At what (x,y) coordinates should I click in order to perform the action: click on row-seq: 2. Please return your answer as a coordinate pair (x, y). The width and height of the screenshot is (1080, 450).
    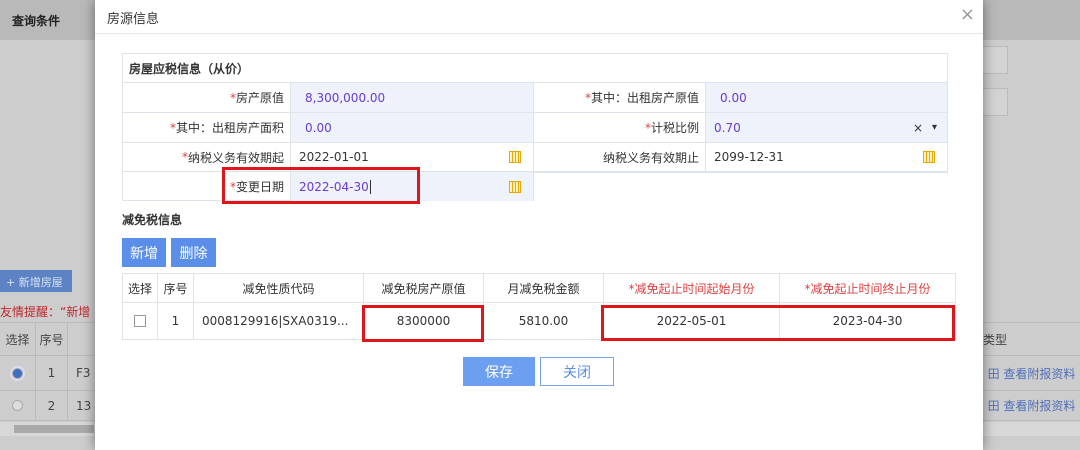
    Looking at the image, I should click on (52, 405).